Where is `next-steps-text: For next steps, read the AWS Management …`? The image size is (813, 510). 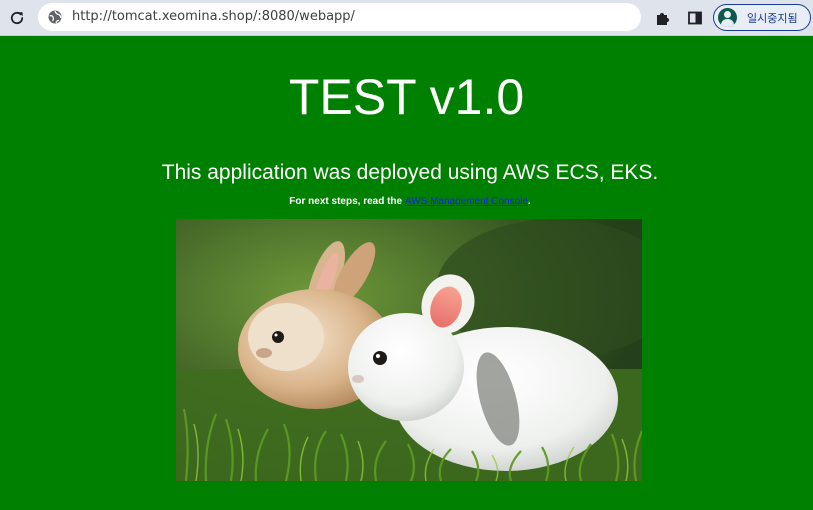
next-steps-text: For next steps, read the AWS Management … is located at coordinates (406, 201).